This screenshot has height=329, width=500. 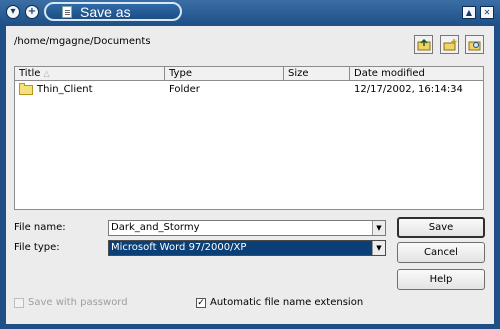 What do you see at coordinates (13, 12) in the screenshot?
I see `window-menu-icon: ▾` at bounding box center [13, 12].